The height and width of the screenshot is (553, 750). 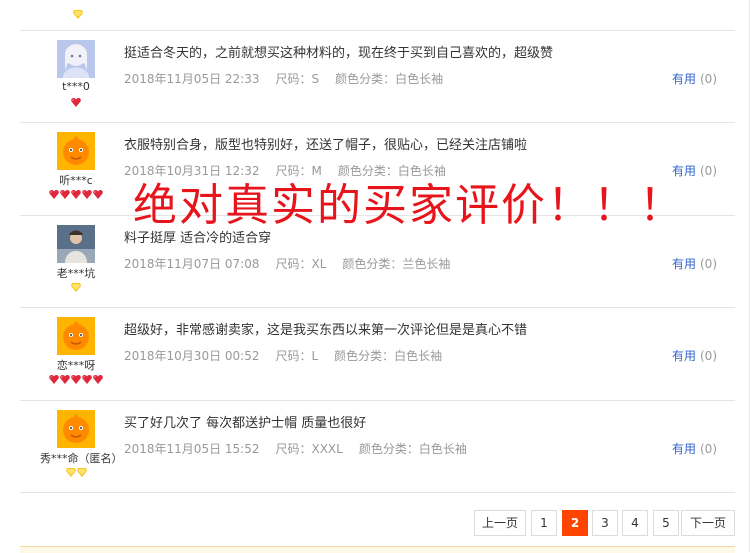 What do you see at coordinates (500, 523) in the screenshot?
I see `prev-page-button: 上一页` at bounding box center [500, 523].